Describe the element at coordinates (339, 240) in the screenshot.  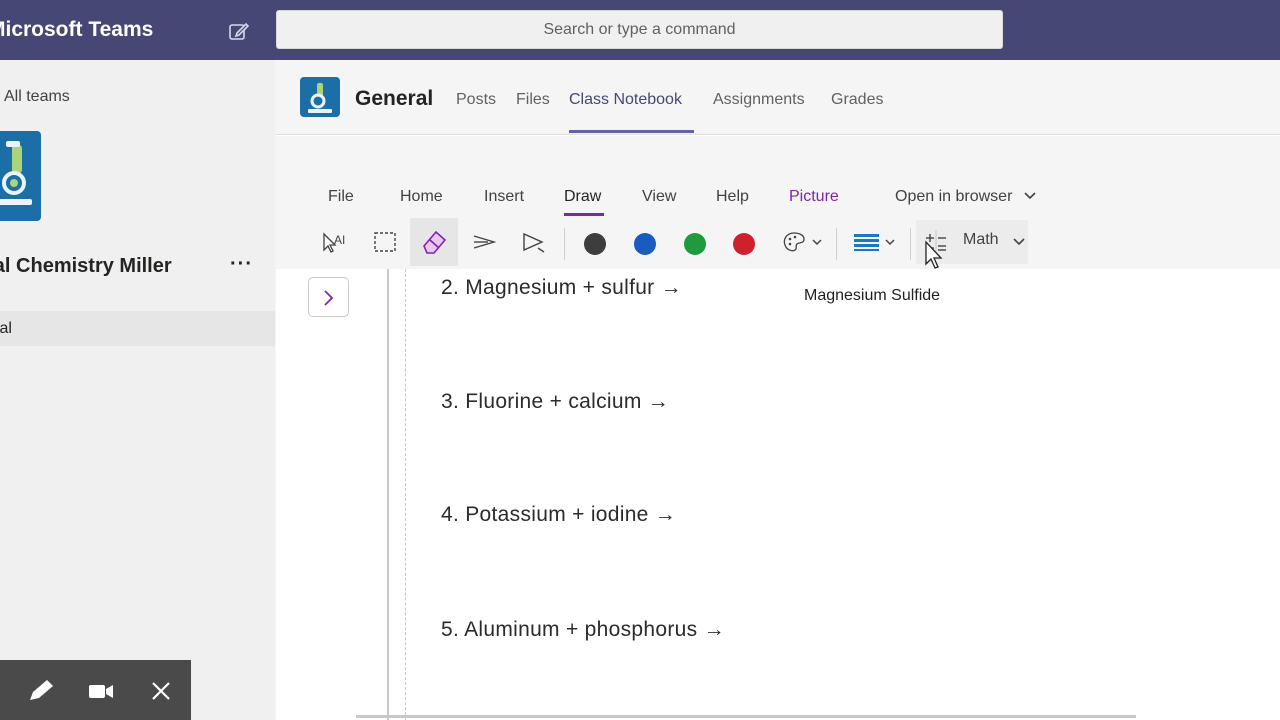
I see `svg-text: AI` at that location.